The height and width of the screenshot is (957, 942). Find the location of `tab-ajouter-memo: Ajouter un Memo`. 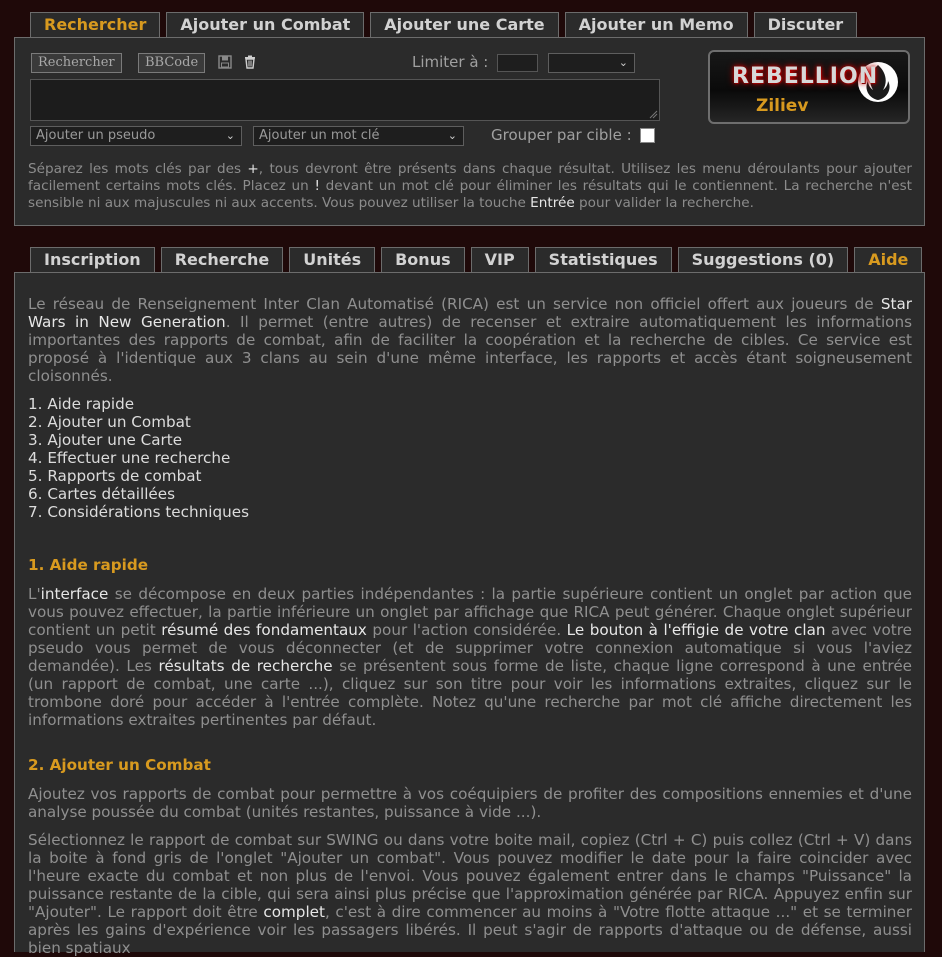

tab-ajouter-memo: Ajouter un Memo is located at coordinates (656, 24).